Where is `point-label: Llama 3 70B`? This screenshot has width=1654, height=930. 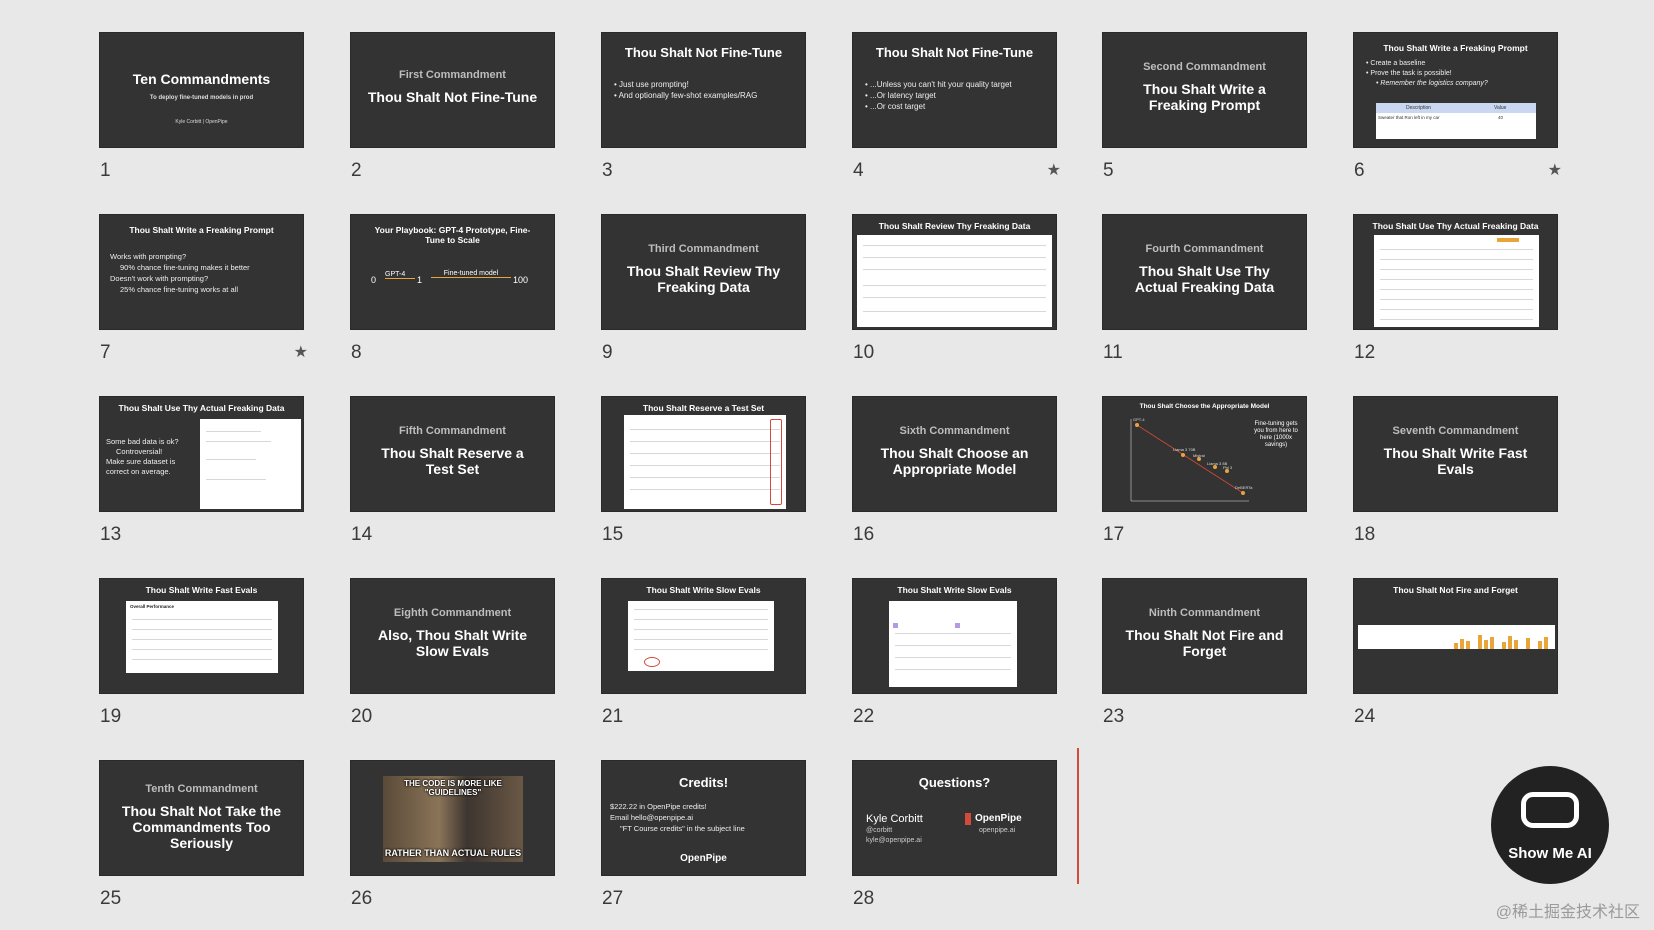
point-label: Llama 3 70B is located at coordinates (1184, 449).